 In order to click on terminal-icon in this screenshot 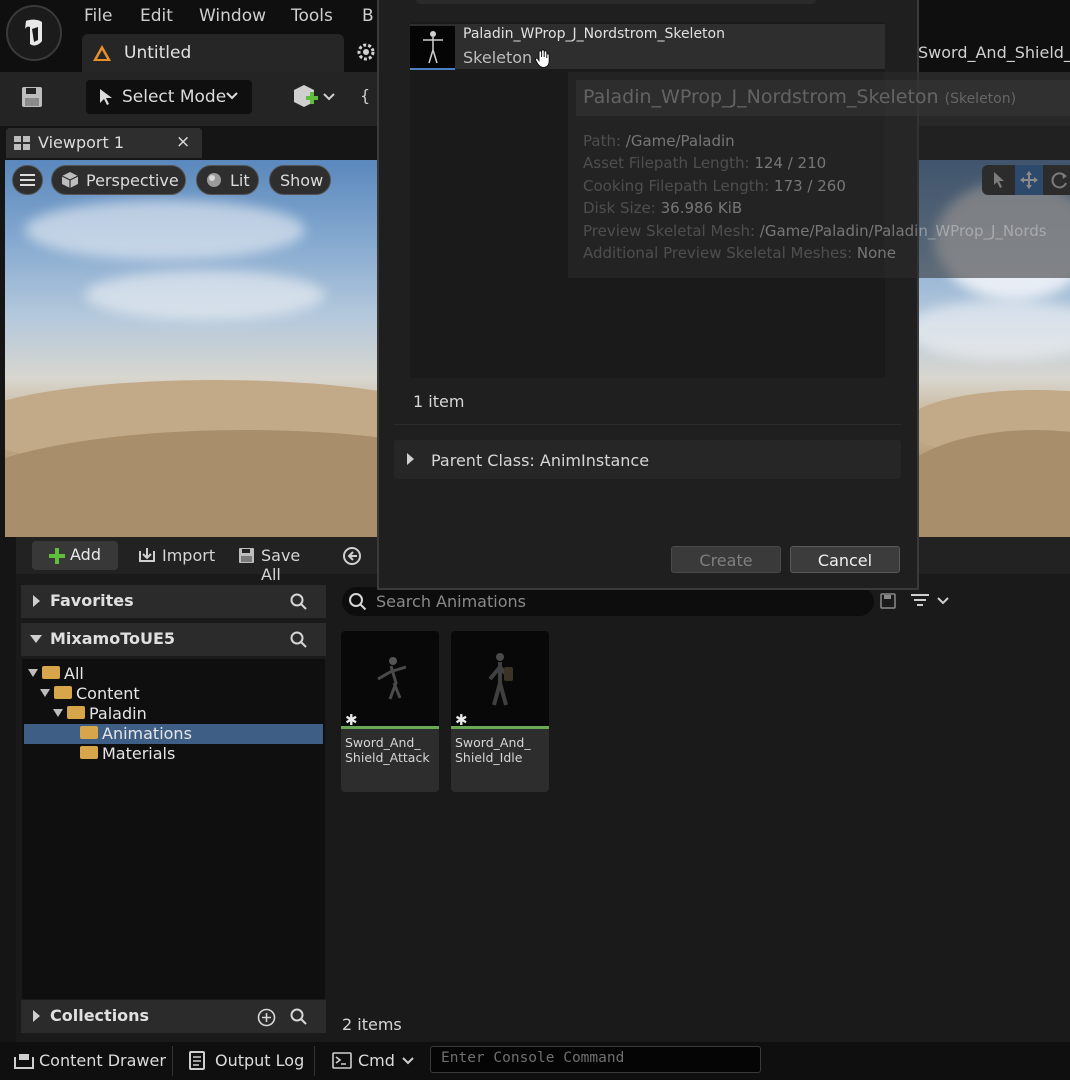, I will do `click(342, 1060)`.